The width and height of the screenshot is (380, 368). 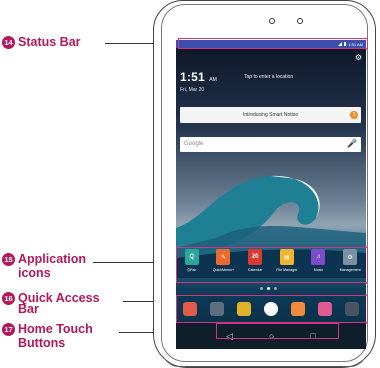 What do you see at coordinates (270, 144) in the screenshot?
I see `google-search-bar: Google 🎤` at bounding box center [270, 144].